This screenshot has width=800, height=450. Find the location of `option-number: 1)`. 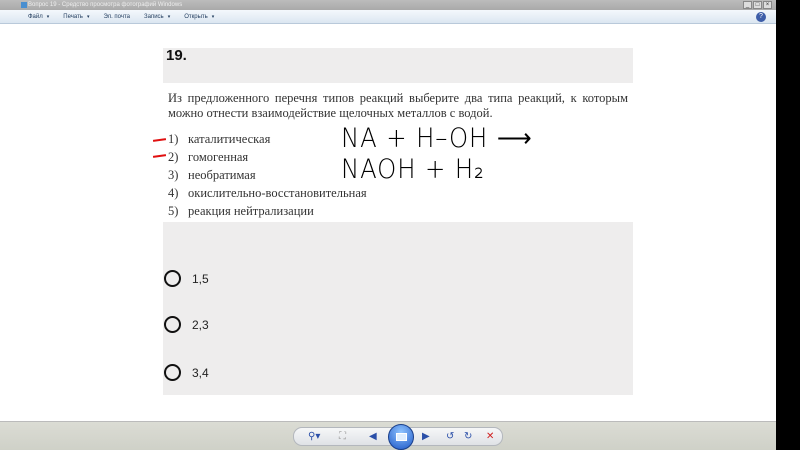

option-number: 1) is located at coordinates (173, 139).